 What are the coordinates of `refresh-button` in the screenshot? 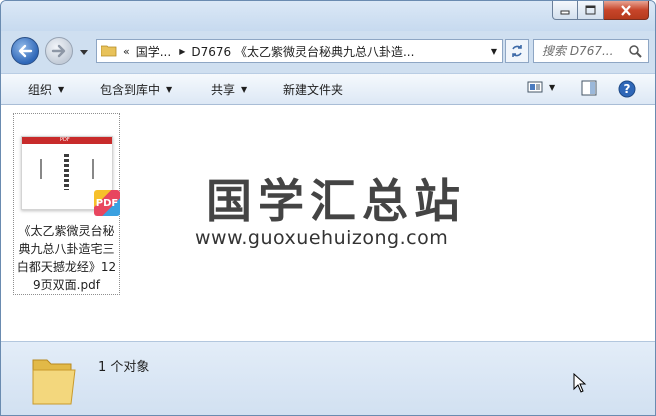 It's located at (517, 51).